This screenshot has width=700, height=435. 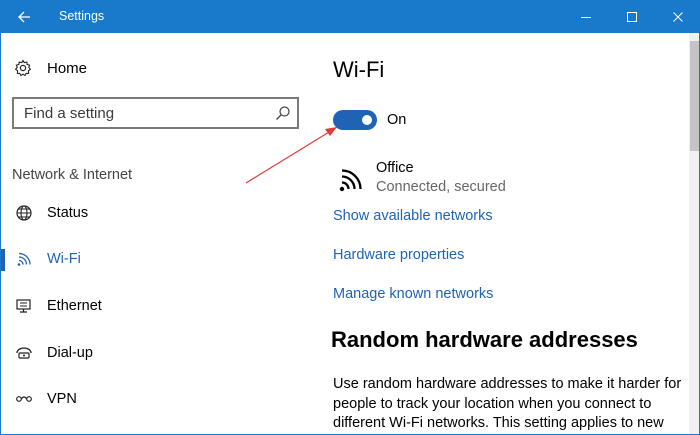 What do you see at coordinates (694, 233) in the screenshot?
I see `scrollbar` at bounding box center [694, 233].